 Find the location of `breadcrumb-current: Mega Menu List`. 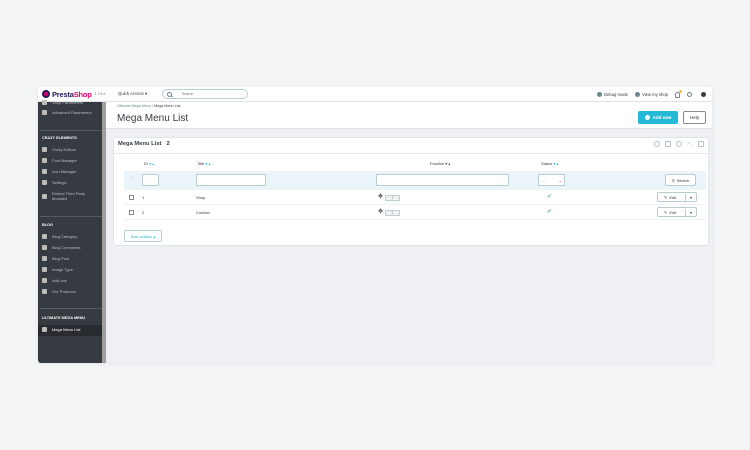

breadcrumb-current: Mega Menu List is located at coordinates (167, 106).